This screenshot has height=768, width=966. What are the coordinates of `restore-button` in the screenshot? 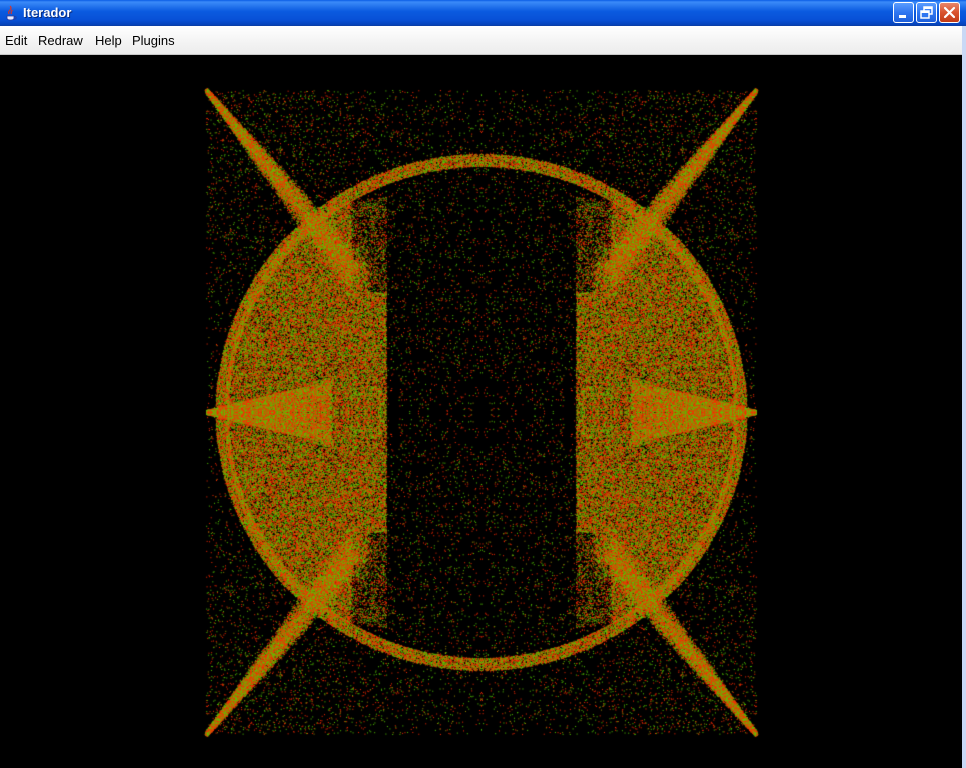 It's located at (926, 12).